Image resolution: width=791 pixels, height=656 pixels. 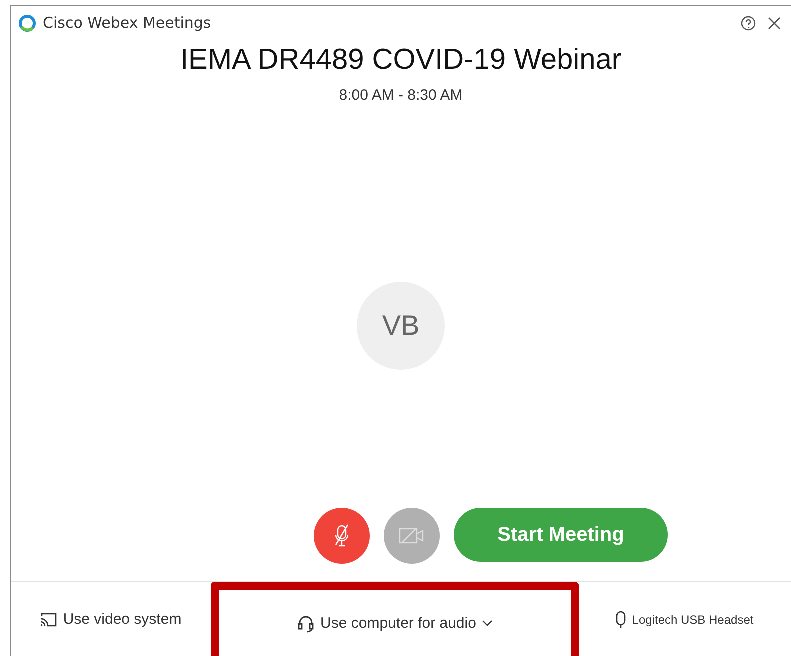 I want to click on audio-option-button: Use computer for audio, so click(x=395, y=619).